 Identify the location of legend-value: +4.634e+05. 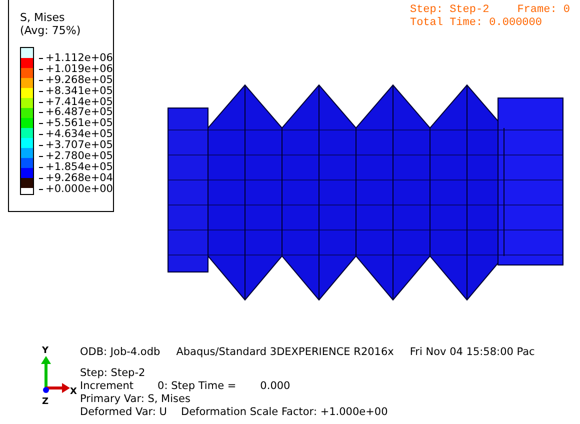
(73, 134).